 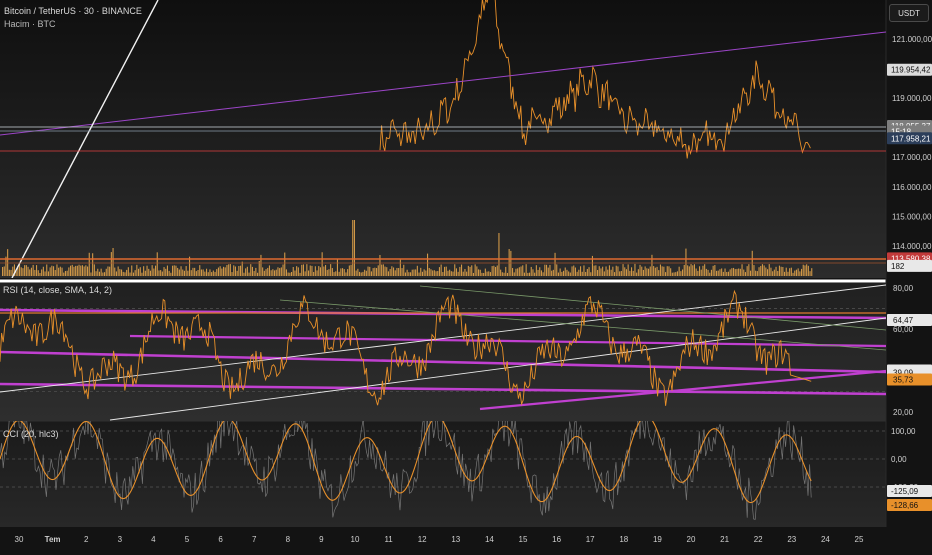 What do you see at coordinates (909, 13) in the screenshot?
I see `currency-label: USDT` at bounding box center [909, 13].